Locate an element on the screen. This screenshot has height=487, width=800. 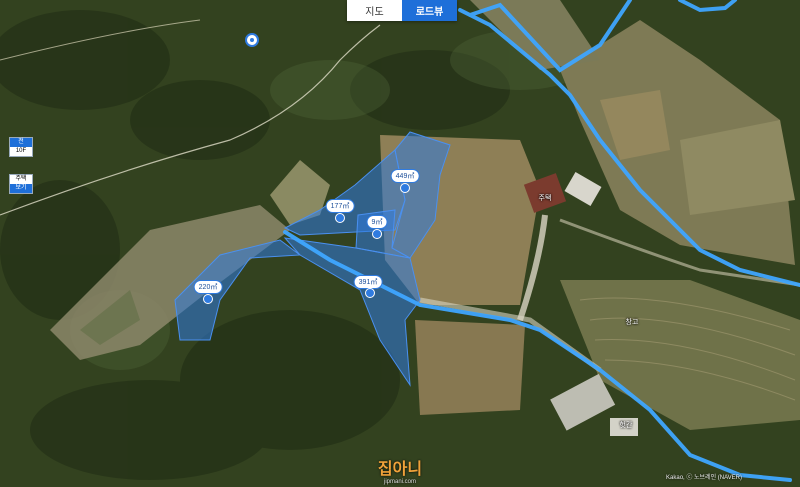
parcel-label-p3: 9㎡ is located at coordinates (377, 222).